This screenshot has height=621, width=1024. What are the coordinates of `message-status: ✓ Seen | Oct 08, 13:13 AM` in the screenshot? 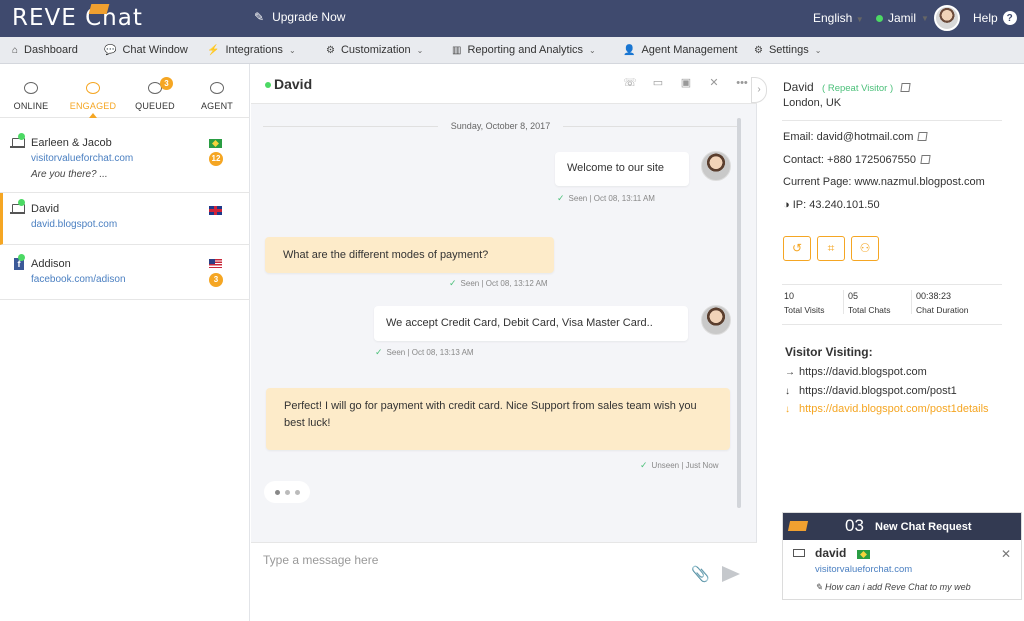 It's located at (424, 352).